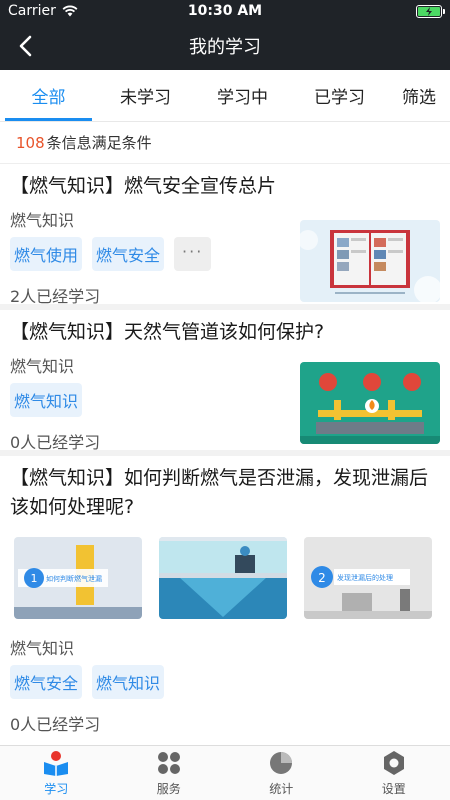 This screenshot has width=450, height=800. I want to click on tab-not-learned: 未学习, so click(145, 95).